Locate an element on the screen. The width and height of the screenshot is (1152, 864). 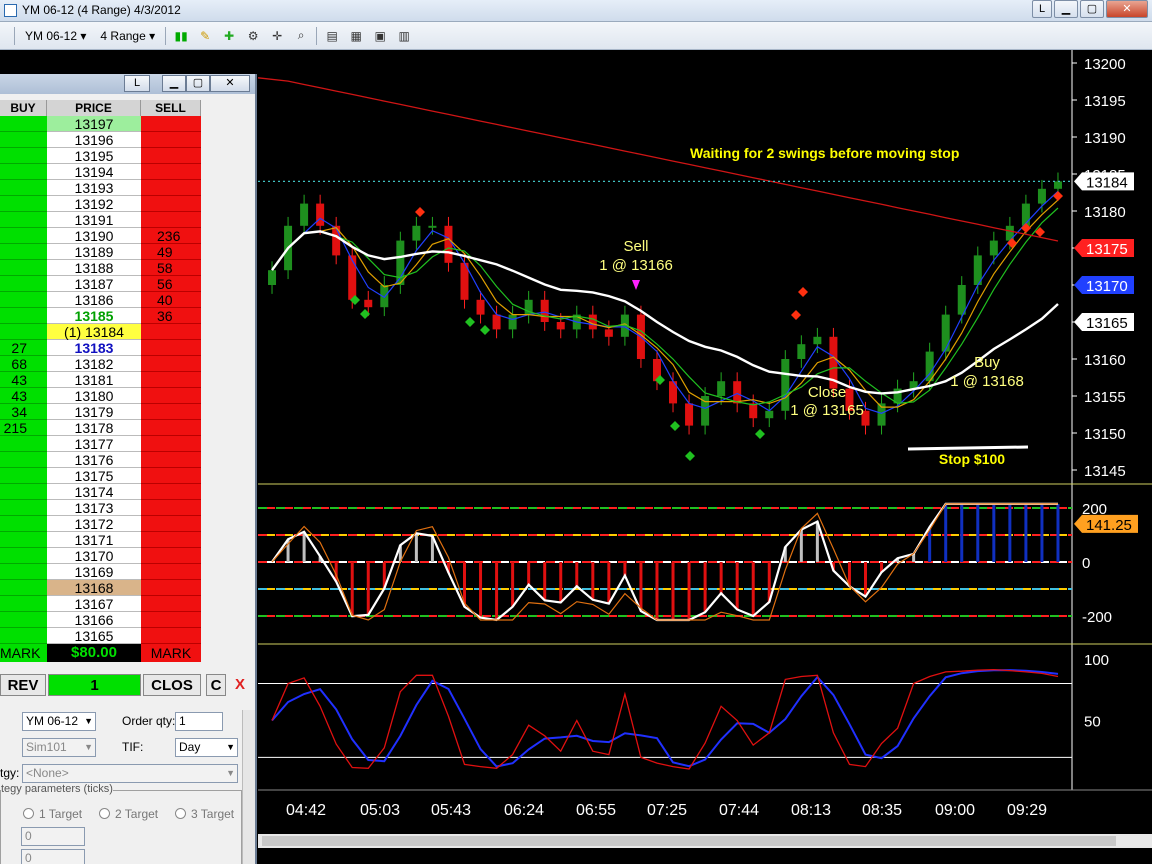
add-indicator-icon: ✚ is located at coordinates (229, 36).